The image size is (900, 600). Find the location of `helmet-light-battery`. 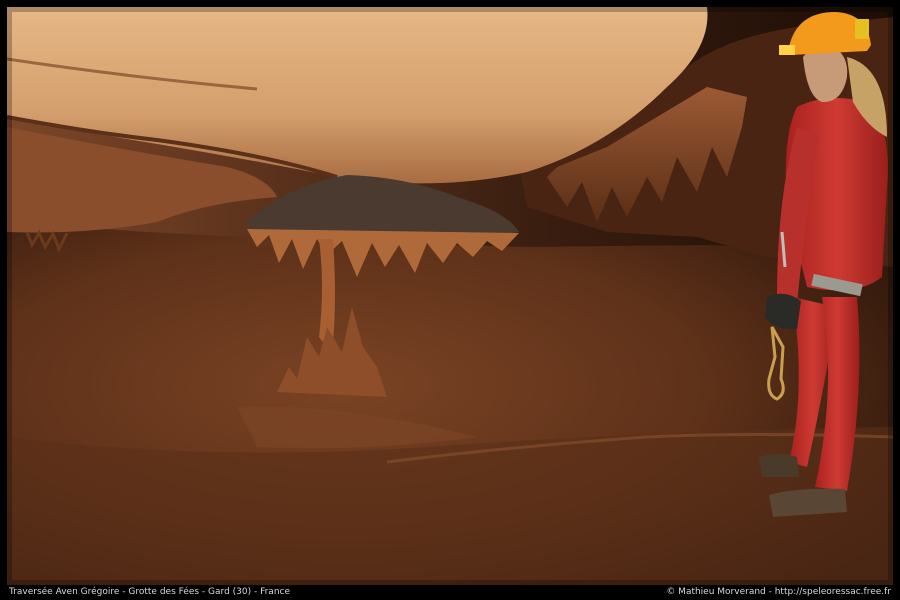

helmet-light-battery is located at coordinates (862, 29).